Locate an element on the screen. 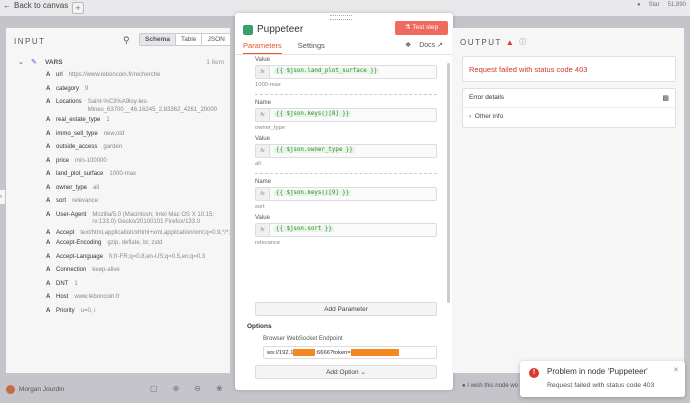 The width and height of the screenshot is (690, 403). field-key: Accept is located at coordinates (65, 232).